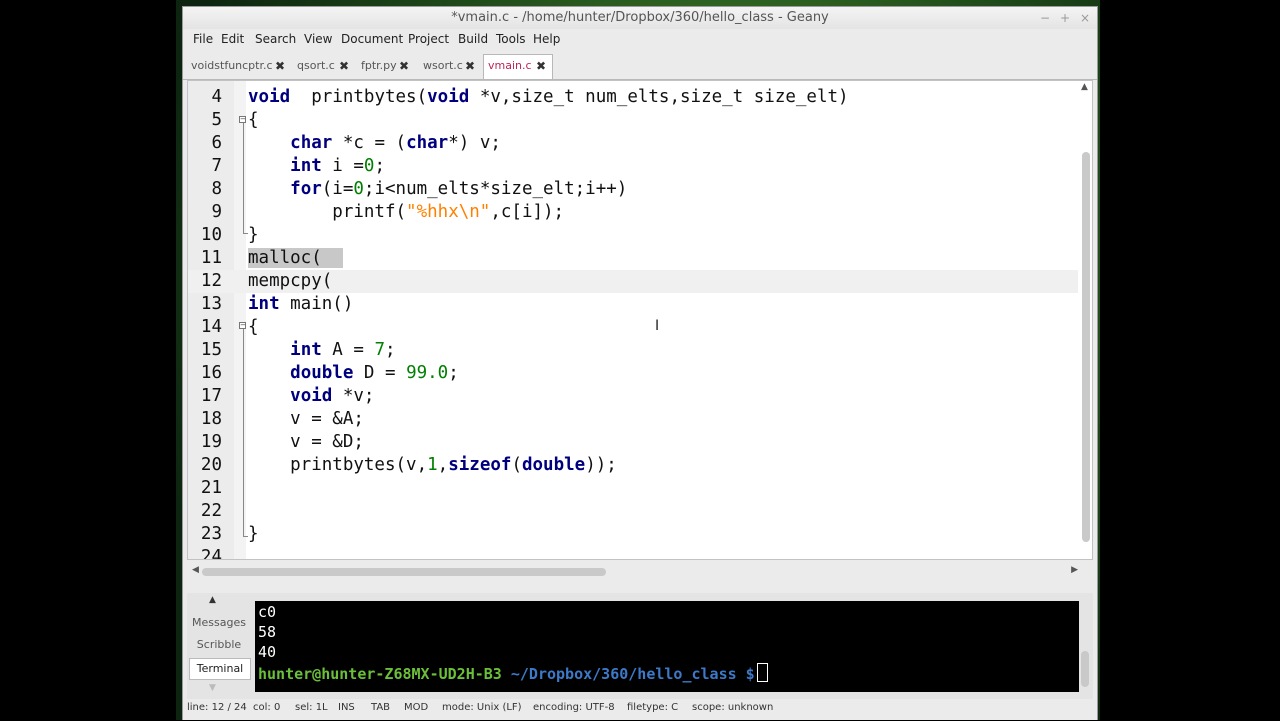 This screenshot has width=1280, height=721. What do you see at coordinates (232, 39) in the screenshot?
I see `menu-edit: Edit` at bounding box center [232, 39].